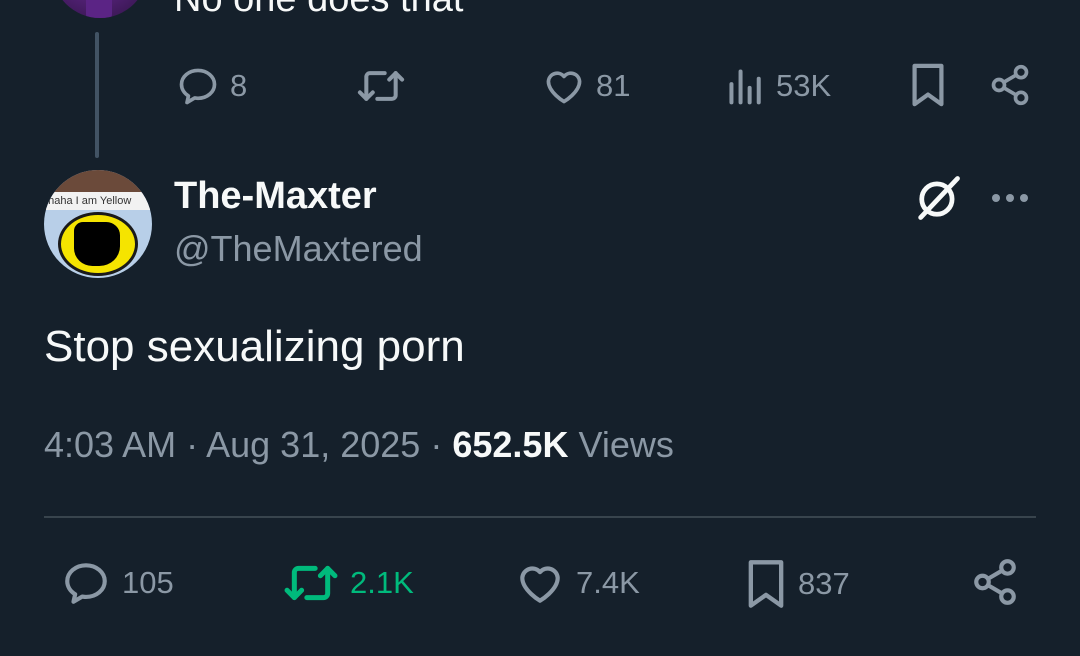 Image resolution: width=1080 pixels, height=656 pixels. What do you see at coordinates (239, 85) in the screenshot?
I see `previous-reply-count: 8` at bounding box center [239, 85].